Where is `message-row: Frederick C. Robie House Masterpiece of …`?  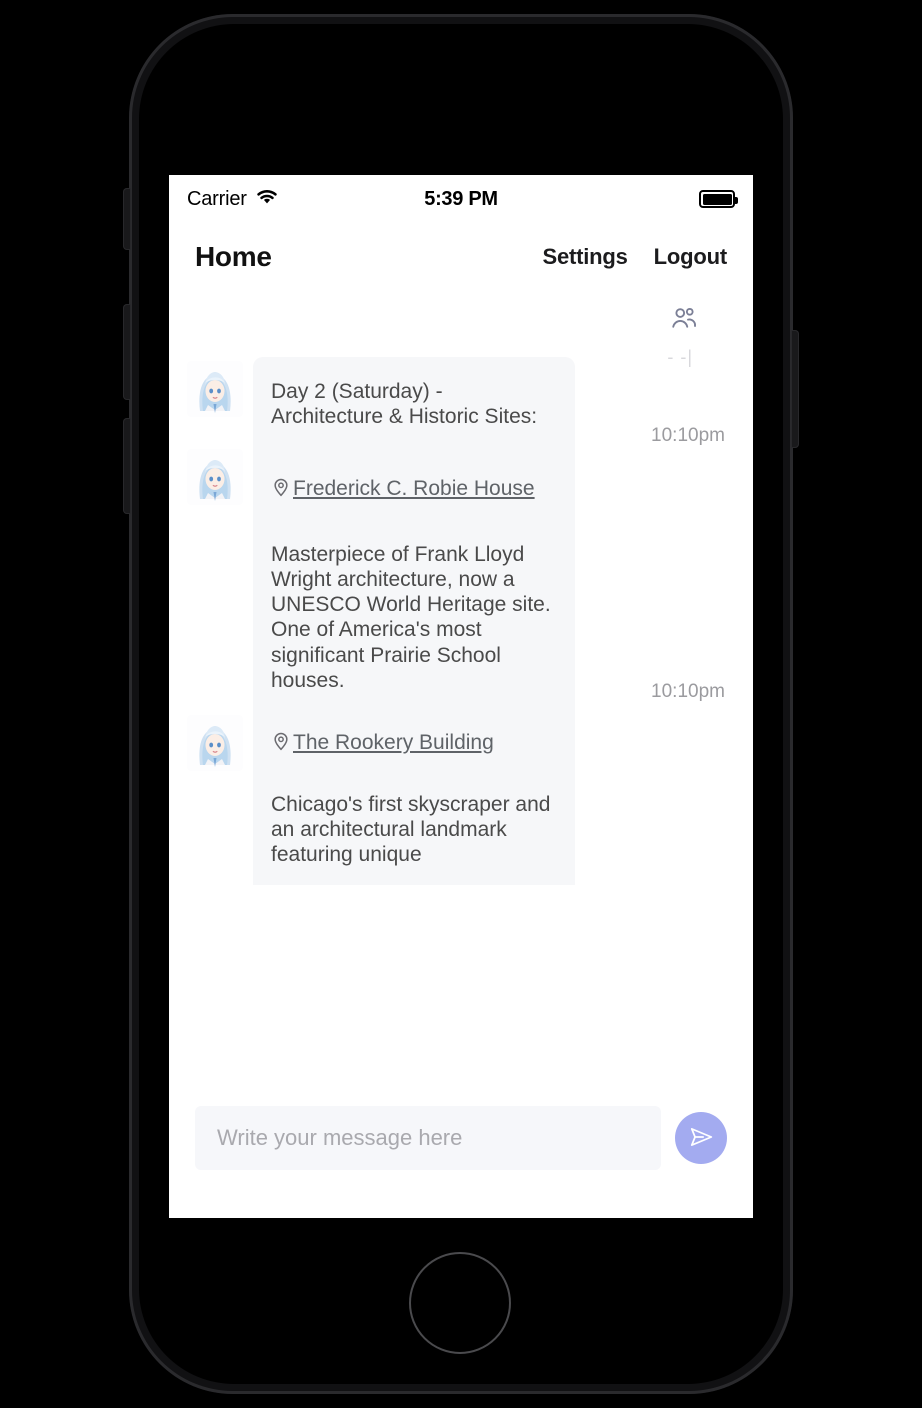 message-row: Frederick C. Robie House Masterpiece of … is located at coordinates (461, 578).